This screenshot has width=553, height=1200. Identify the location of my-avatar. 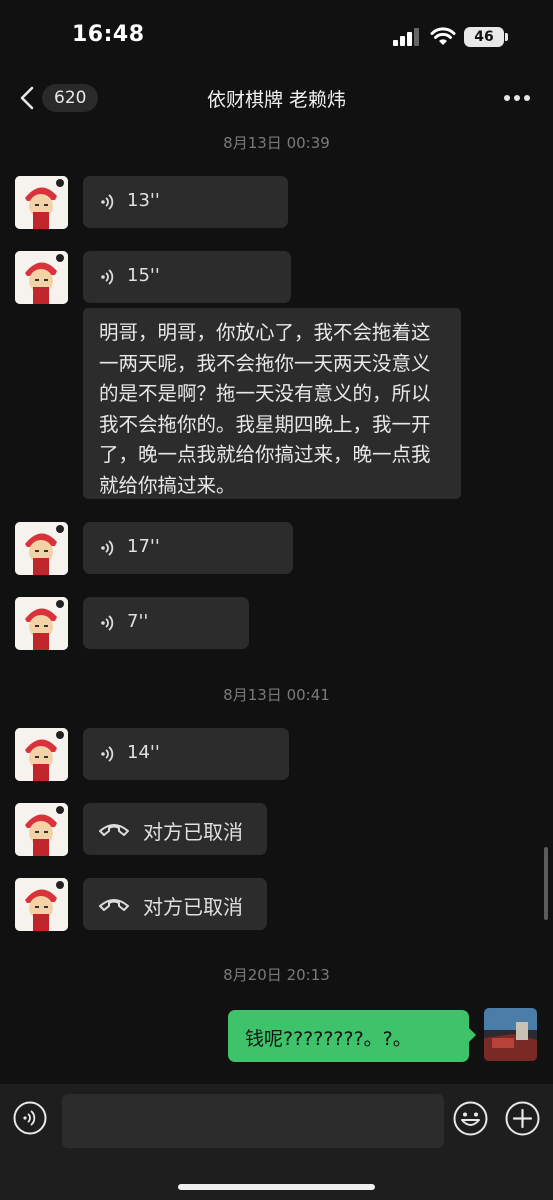
(510, 1034).